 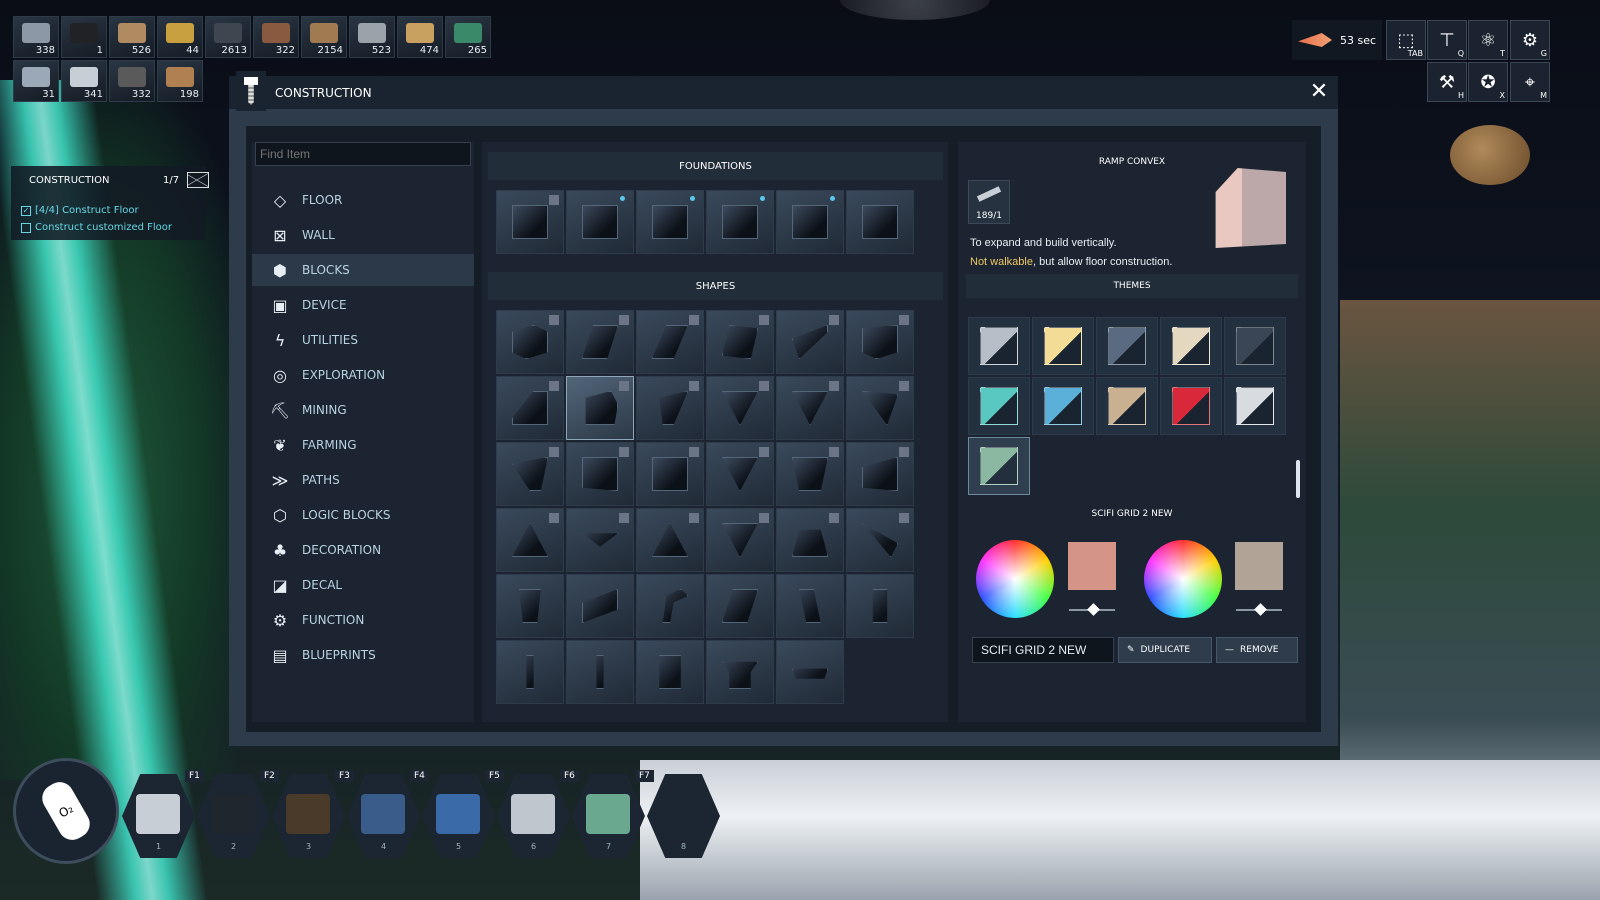 What do you see at coordinates (363, 200) in the screenshot?
I see `category-floor: ◇ FLOOR` at bounding box center [363, 200].